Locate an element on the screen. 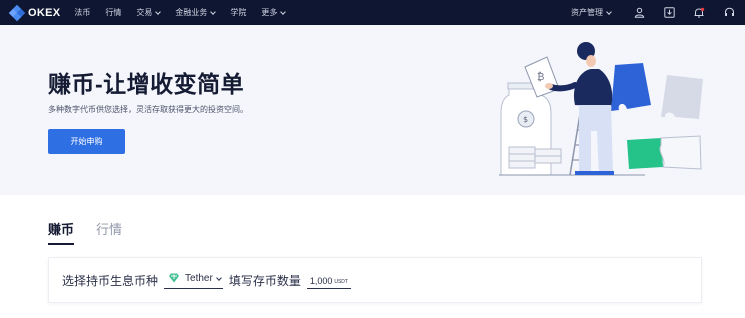 This screenshot has width=745, height=318. nav-item-trade: 交易 is located at coordinates (149, 12).